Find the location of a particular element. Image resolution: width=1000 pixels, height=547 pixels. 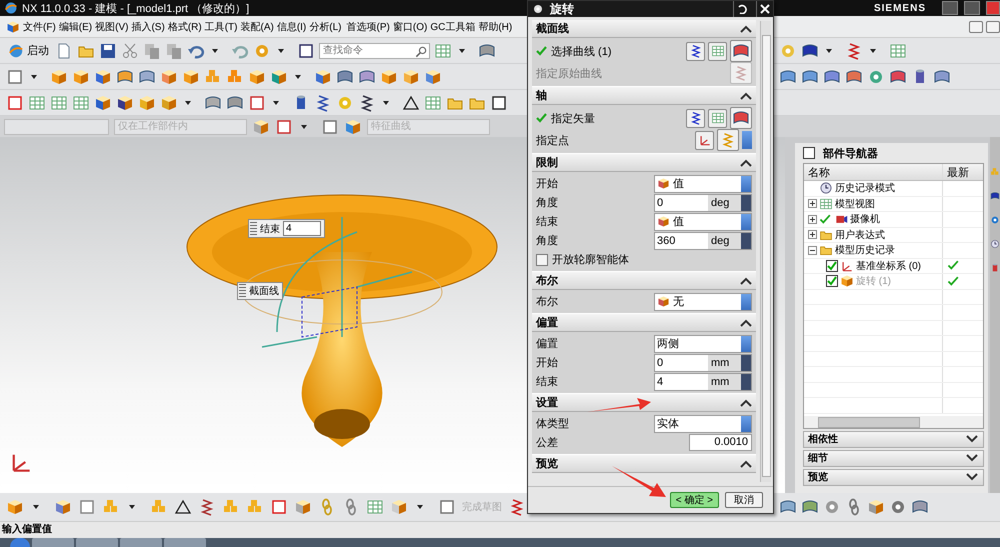

menu-item: 编辑(E) is located at coordinates (75, 27).